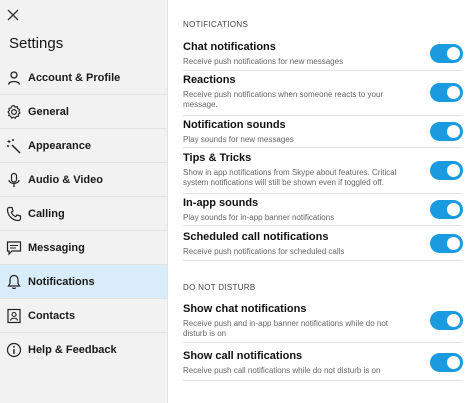 This screenshot has width=474, height=403. Describe the element at coordinates (61, 281) in the screenshot. I see `sidebar-item-label: Notifications` at that location.